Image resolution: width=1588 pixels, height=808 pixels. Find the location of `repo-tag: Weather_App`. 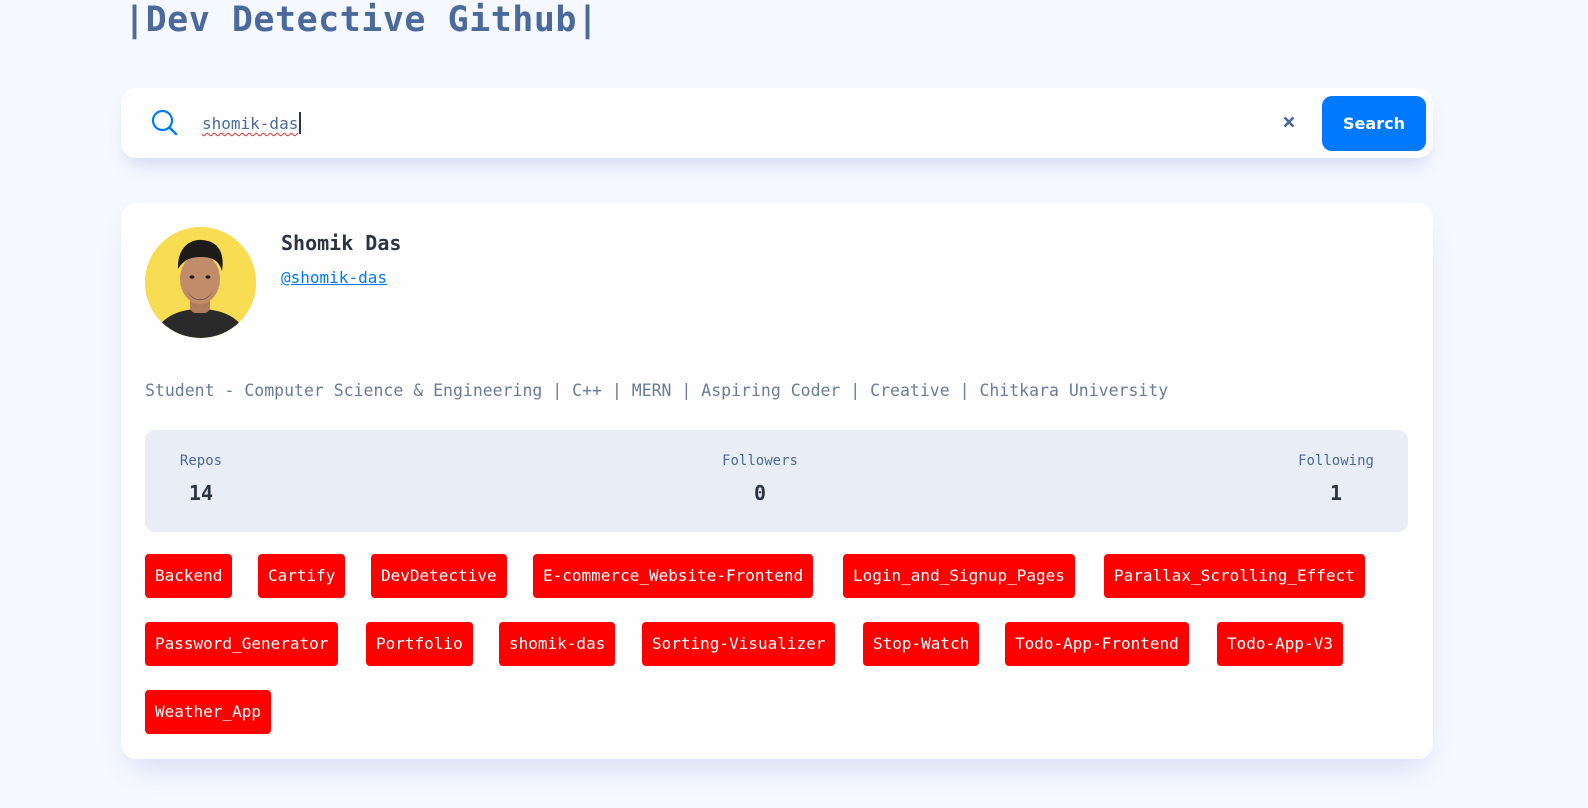

repo-tag: Weather_App is located at coordinates (208, 712).